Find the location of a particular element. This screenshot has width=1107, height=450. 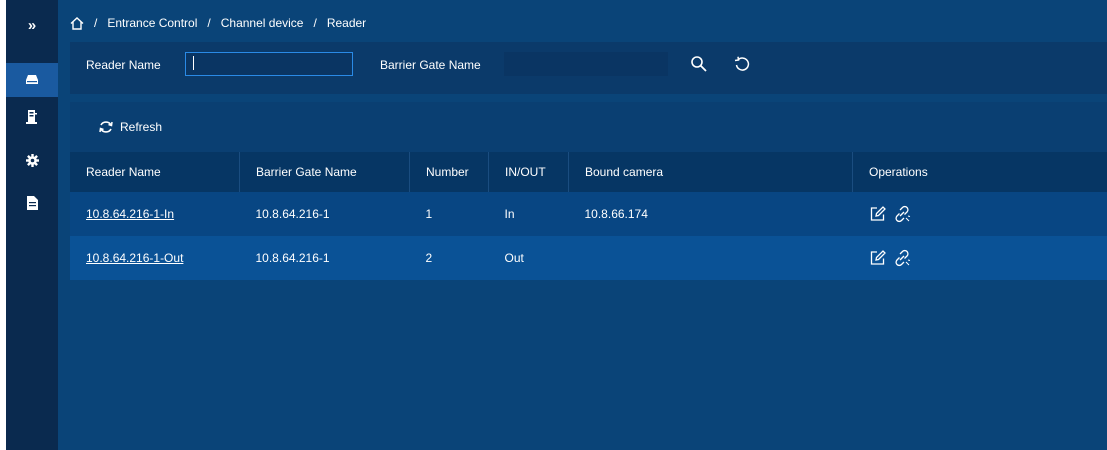

sidebar-expand-button: » is located at coordinates (32, 25).